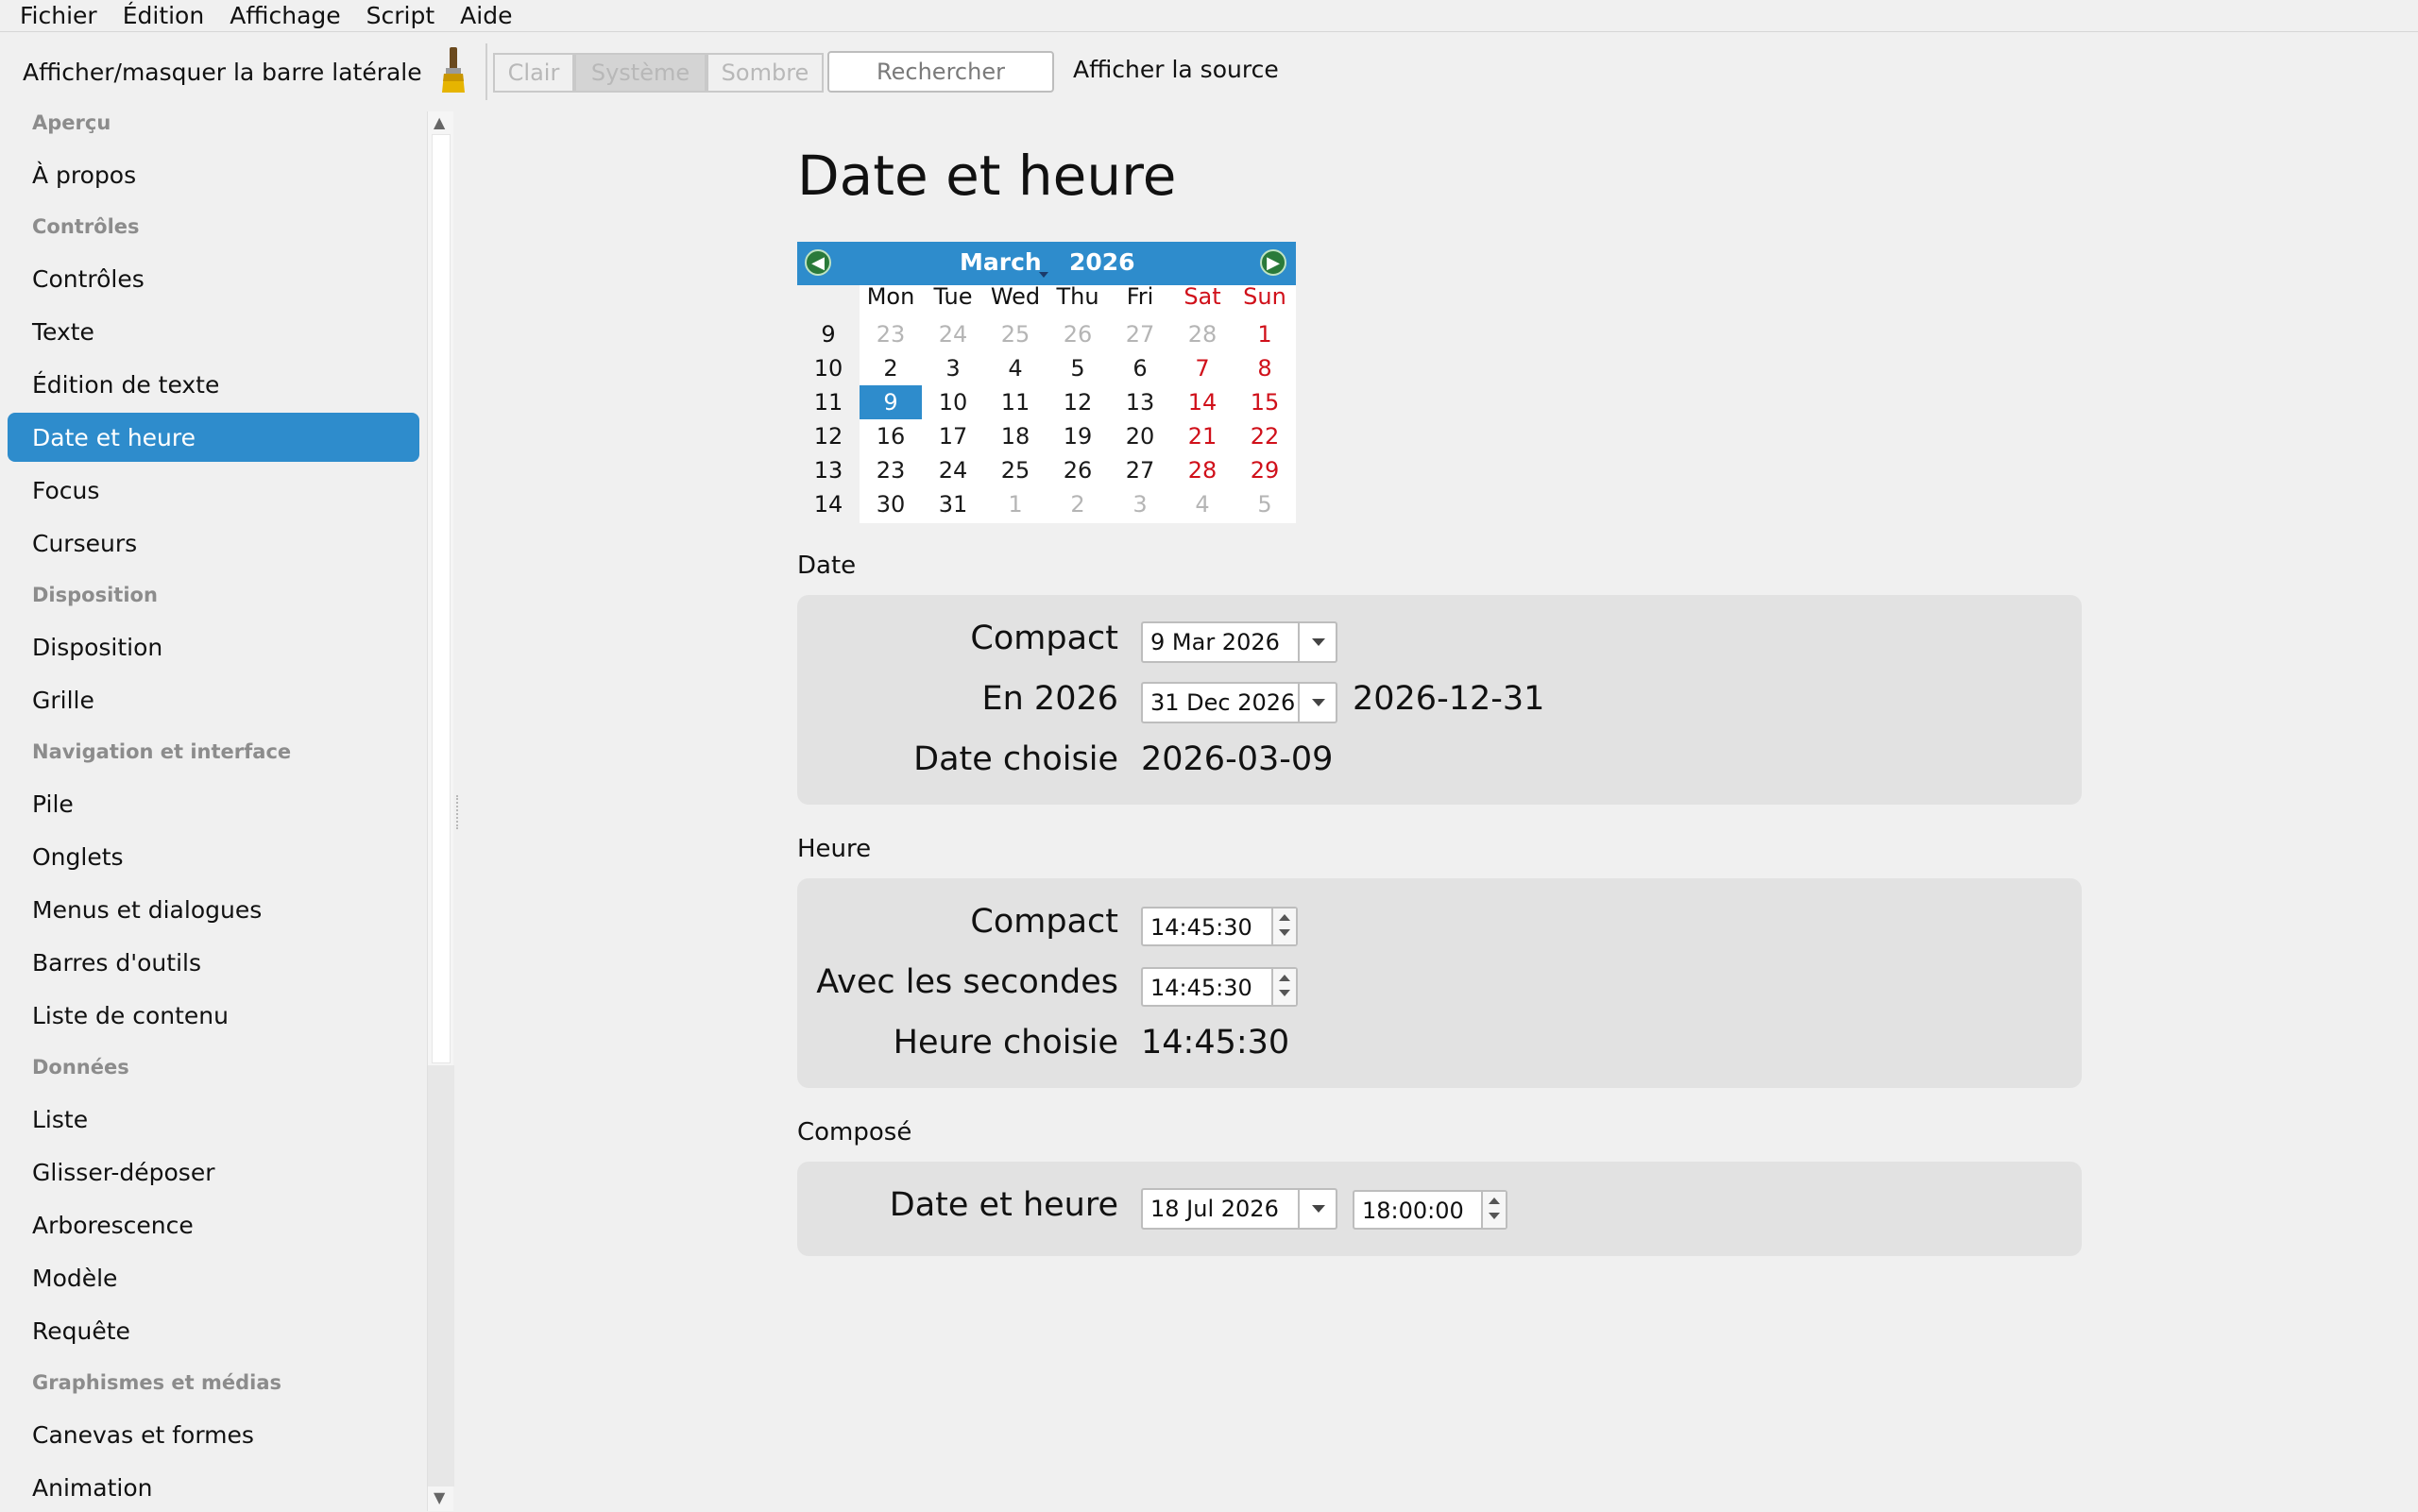 The image size is (2418, 1512). What do you see at coordinates (213, 856) in the screenshot?
I see `sidebar-item-onglets: Onglets` at bounding box center [213, 856].